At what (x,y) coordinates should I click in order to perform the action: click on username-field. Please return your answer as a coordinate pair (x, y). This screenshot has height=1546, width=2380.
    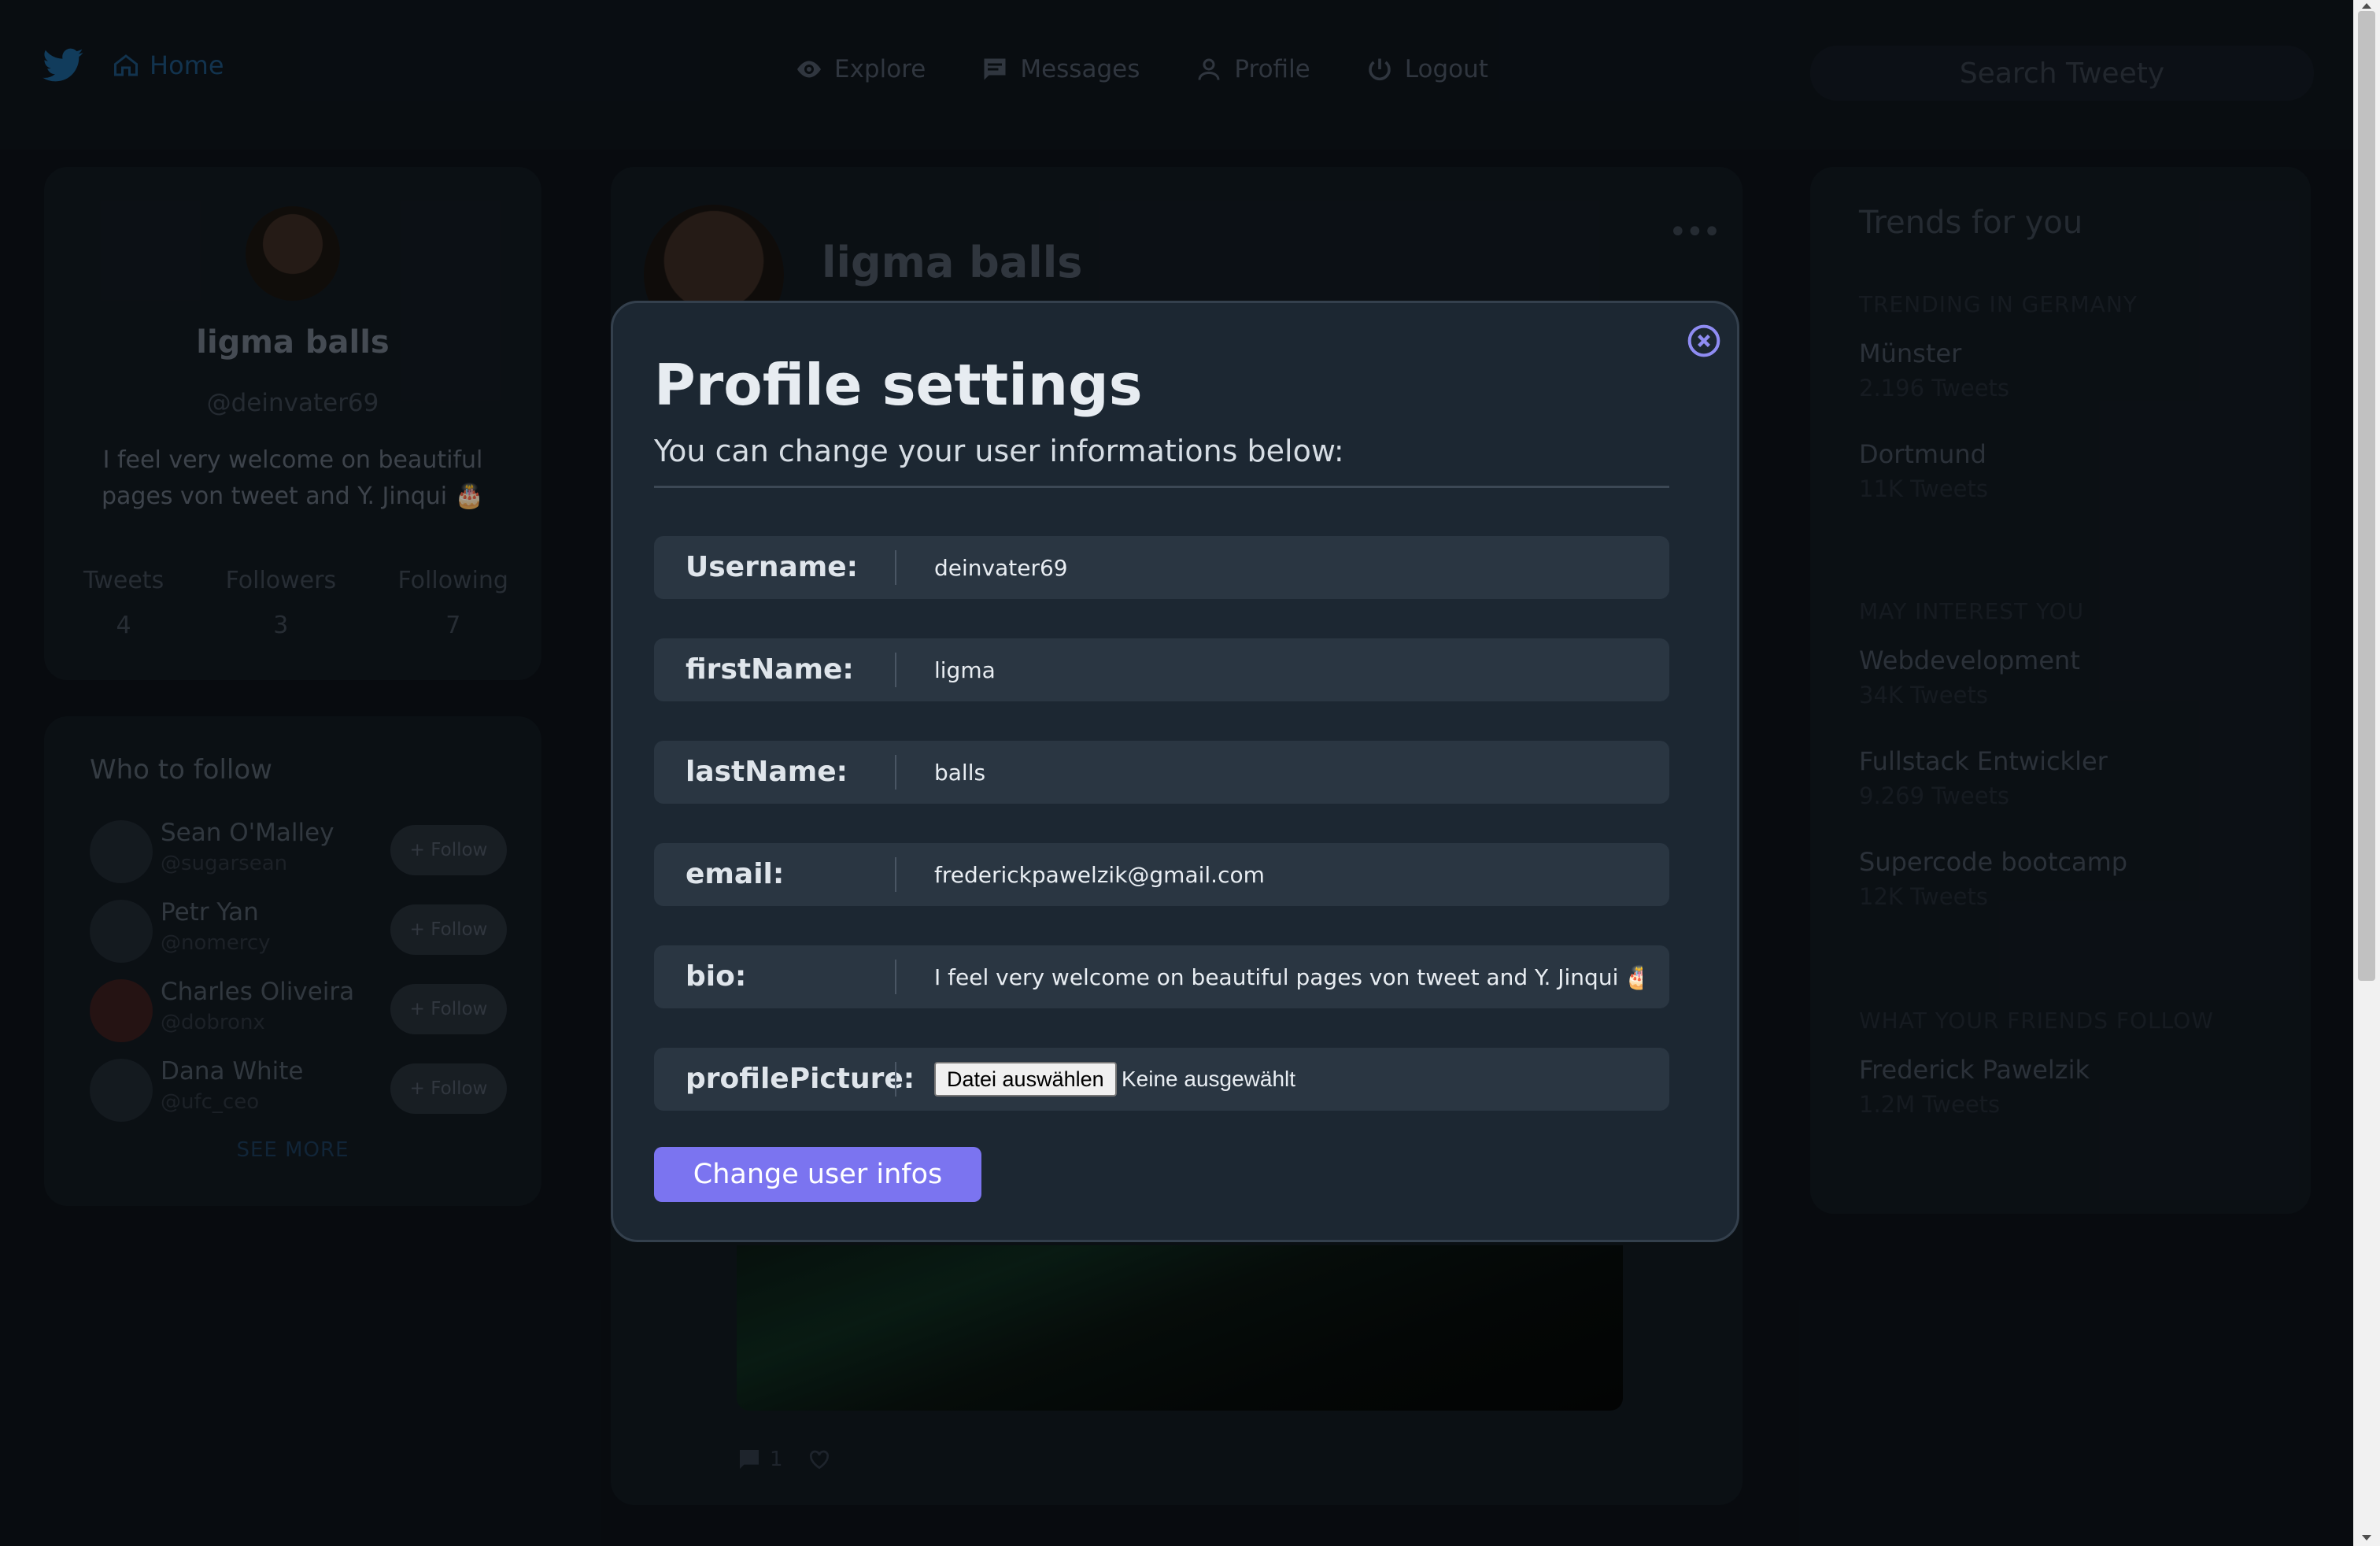
    Looking at the image, I should click on (1288, 568).